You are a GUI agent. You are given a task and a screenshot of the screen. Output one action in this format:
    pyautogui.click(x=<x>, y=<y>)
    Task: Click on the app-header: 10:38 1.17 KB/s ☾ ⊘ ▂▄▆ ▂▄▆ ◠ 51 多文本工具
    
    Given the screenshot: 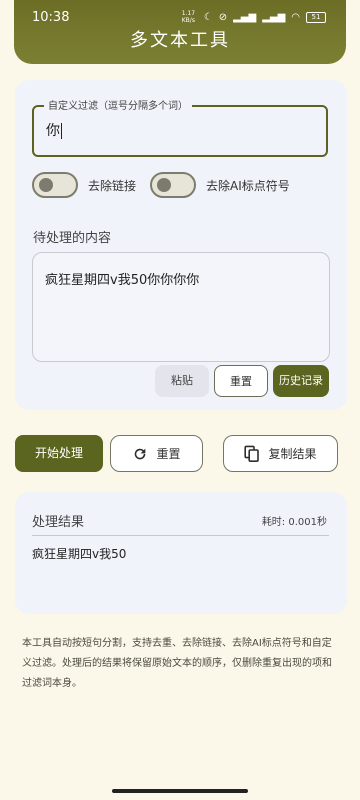 What is the action you would take?
    pyautogui.click(x=180, y=32)
    